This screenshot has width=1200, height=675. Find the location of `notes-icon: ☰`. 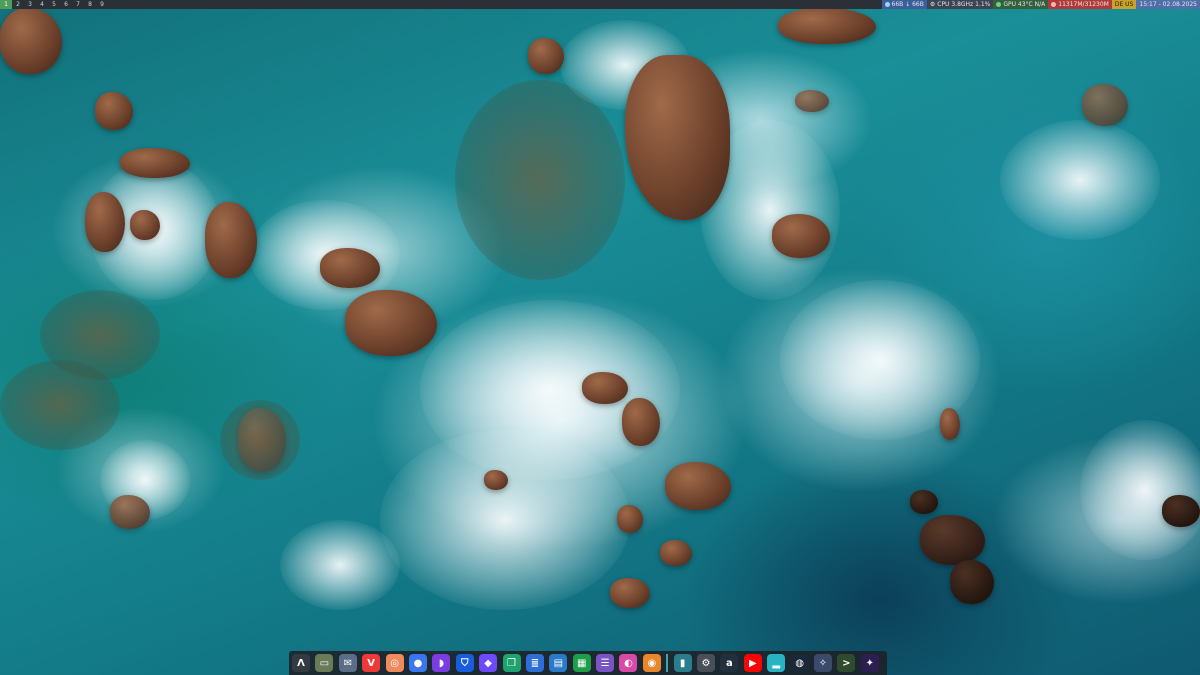

notes-icon: ☰ is located at coordinates (605, 663).